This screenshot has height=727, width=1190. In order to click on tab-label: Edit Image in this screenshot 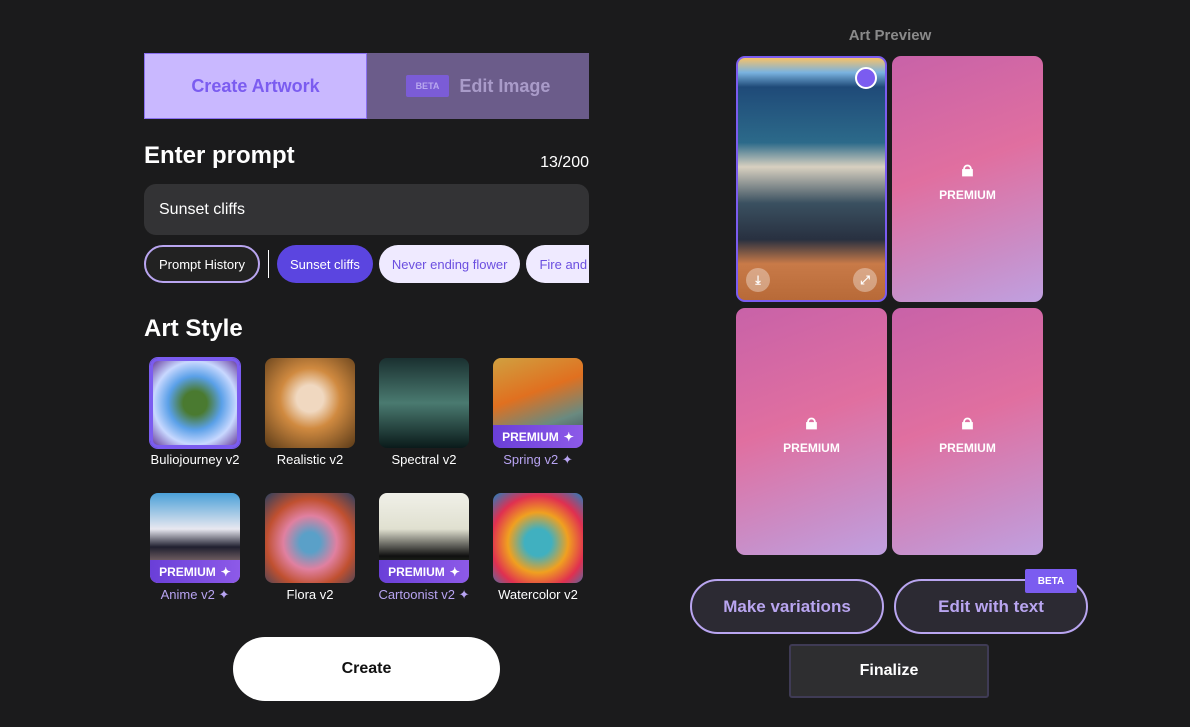, I will do `click(505, 85)`.